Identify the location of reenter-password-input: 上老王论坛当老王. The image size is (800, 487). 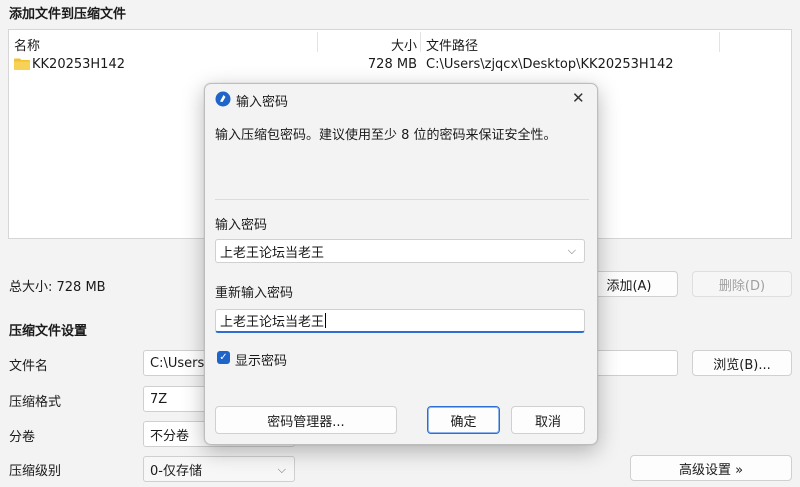
(400, 321).